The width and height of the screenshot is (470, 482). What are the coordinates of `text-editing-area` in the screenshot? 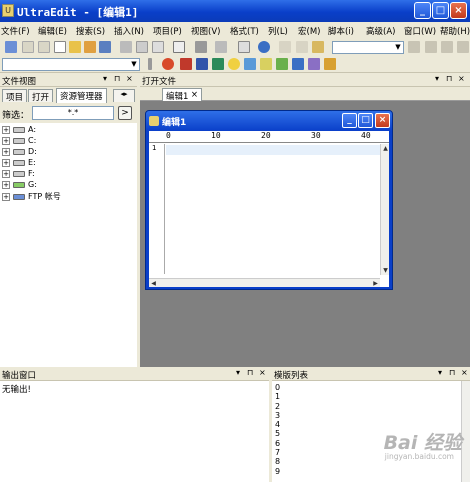 It's located at (274, 150).